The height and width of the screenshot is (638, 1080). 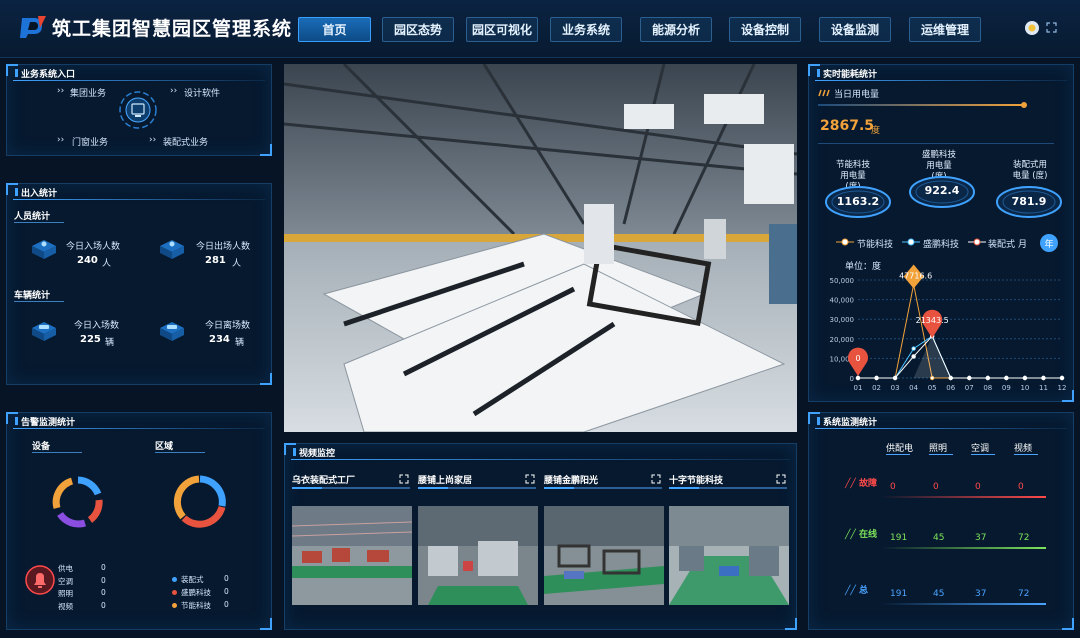 What do you see at coordinates (502, 29) in the screenshot?
I see `nav-park-visualization: 园区可视化` at bounding box center [502, 29].